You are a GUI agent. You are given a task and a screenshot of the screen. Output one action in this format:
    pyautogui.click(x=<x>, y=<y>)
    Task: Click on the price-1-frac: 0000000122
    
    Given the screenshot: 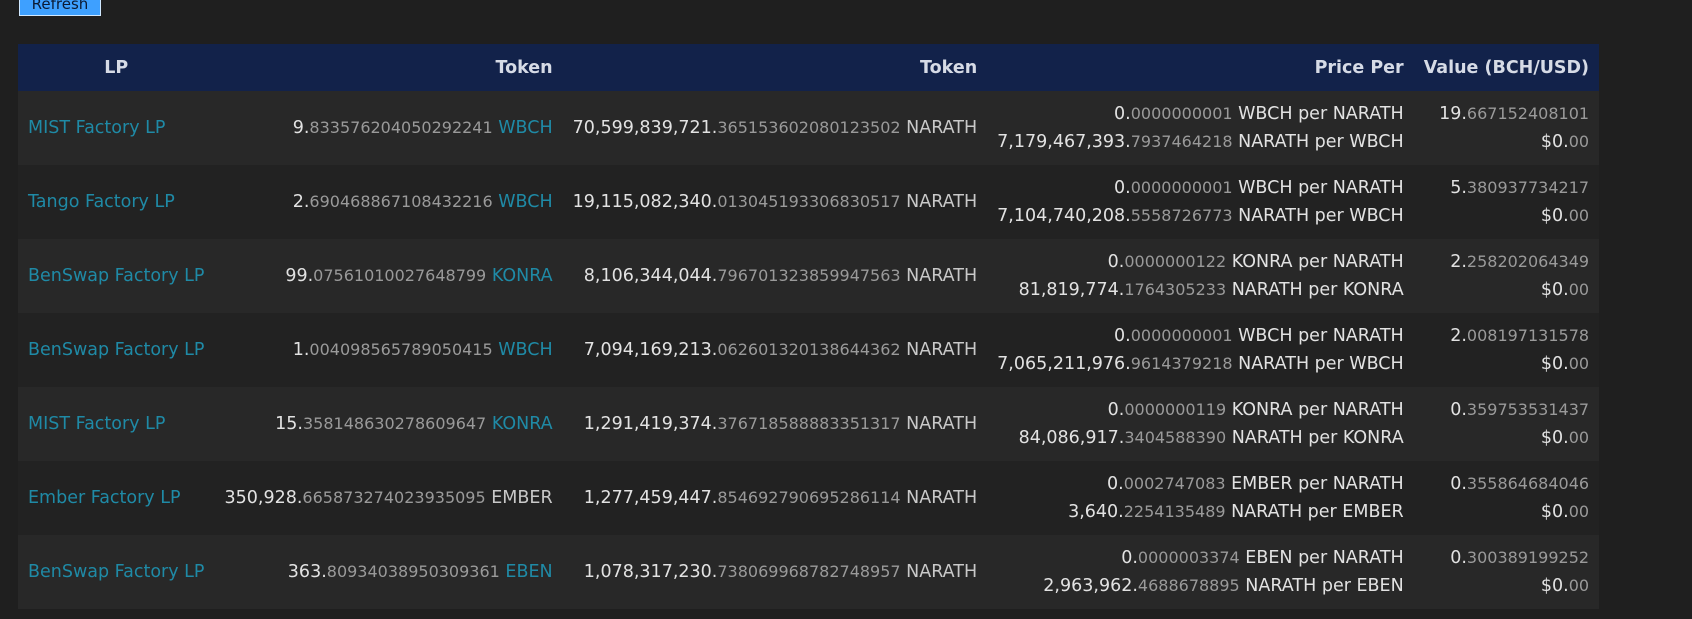 What is the action you would take?
    pyautogui.click(x=1175, y=261)
    